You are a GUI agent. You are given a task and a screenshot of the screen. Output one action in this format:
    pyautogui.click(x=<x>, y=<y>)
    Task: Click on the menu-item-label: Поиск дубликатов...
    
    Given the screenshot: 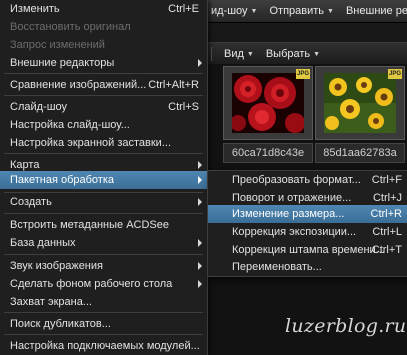 What is the action you would take?
    pyautogui.click(x=60, y=324)
    